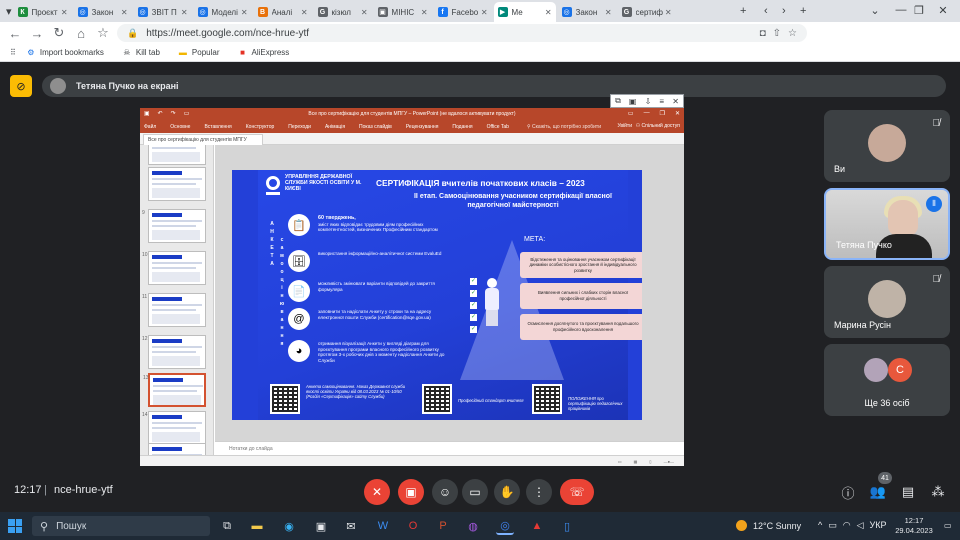 Image resolution: width=960 pixels, height=540 pixels. Describe the element at coordinates (577, 492) in the screenshot. I see `end-call-button: ☏` at that location.